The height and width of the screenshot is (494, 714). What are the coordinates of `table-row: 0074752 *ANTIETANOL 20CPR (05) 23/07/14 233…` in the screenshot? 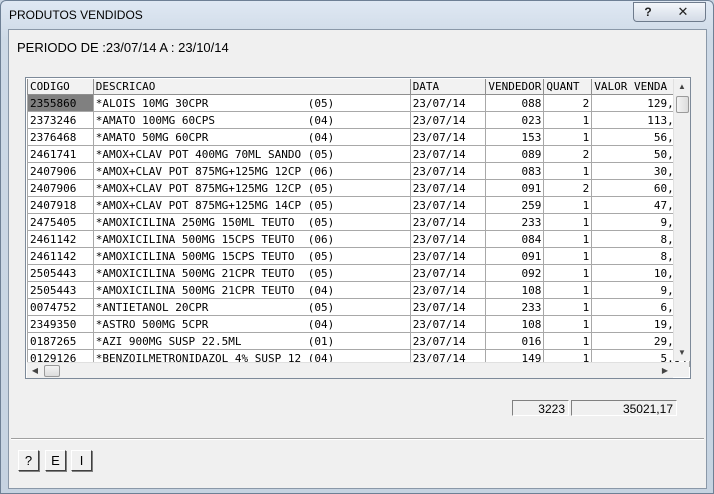 It's located at (358, 307).